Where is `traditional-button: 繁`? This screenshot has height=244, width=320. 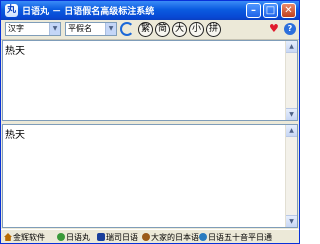 traditional-button: 繁 is located at coordinates (145, 29).